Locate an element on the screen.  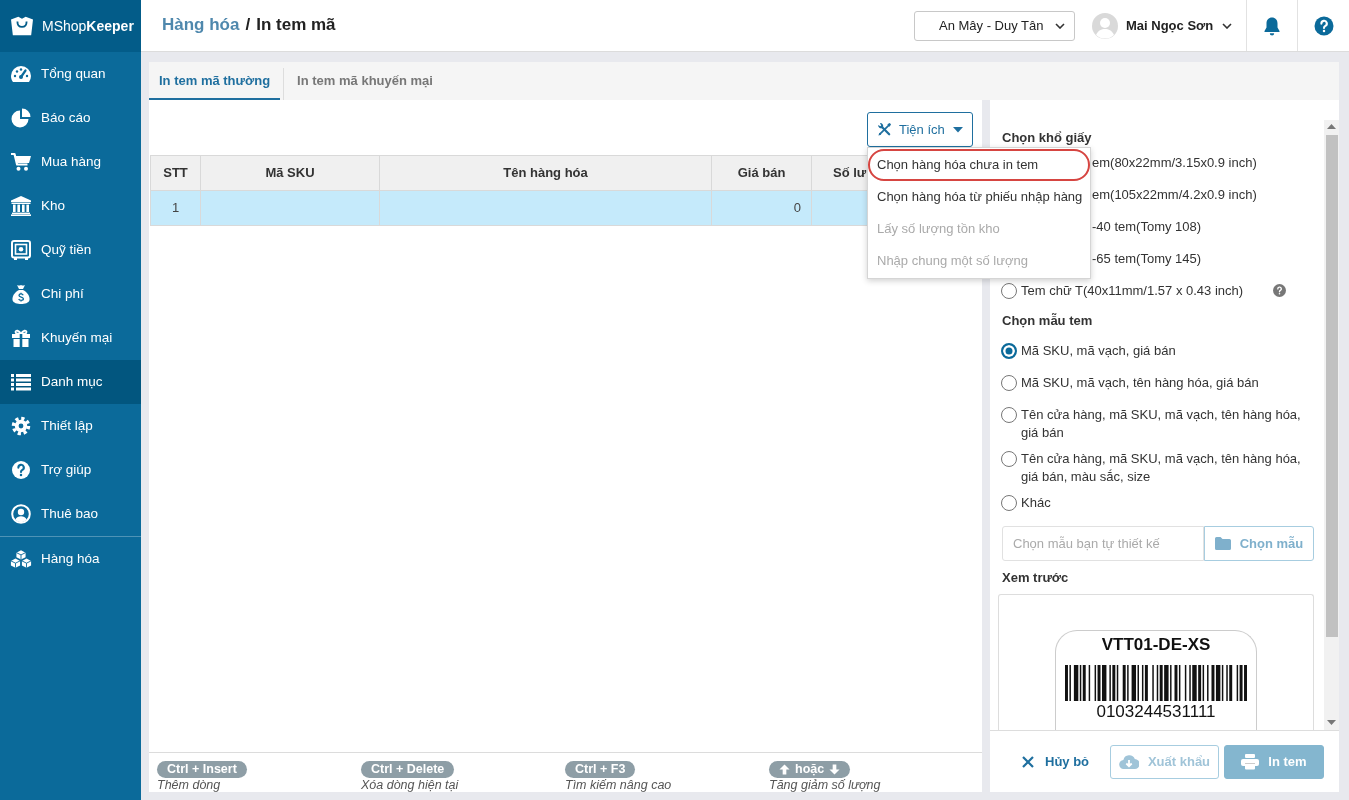
shortcut-description: Tìm kiếm nâng cao is located at coordinates (618, 785).